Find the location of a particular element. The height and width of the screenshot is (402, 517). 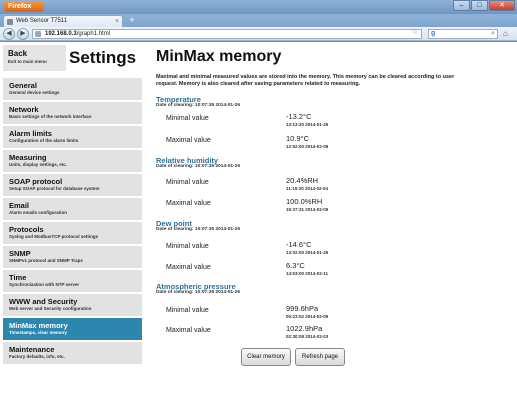

sidebar-item-title: Time is located at coordinates (18, 277).